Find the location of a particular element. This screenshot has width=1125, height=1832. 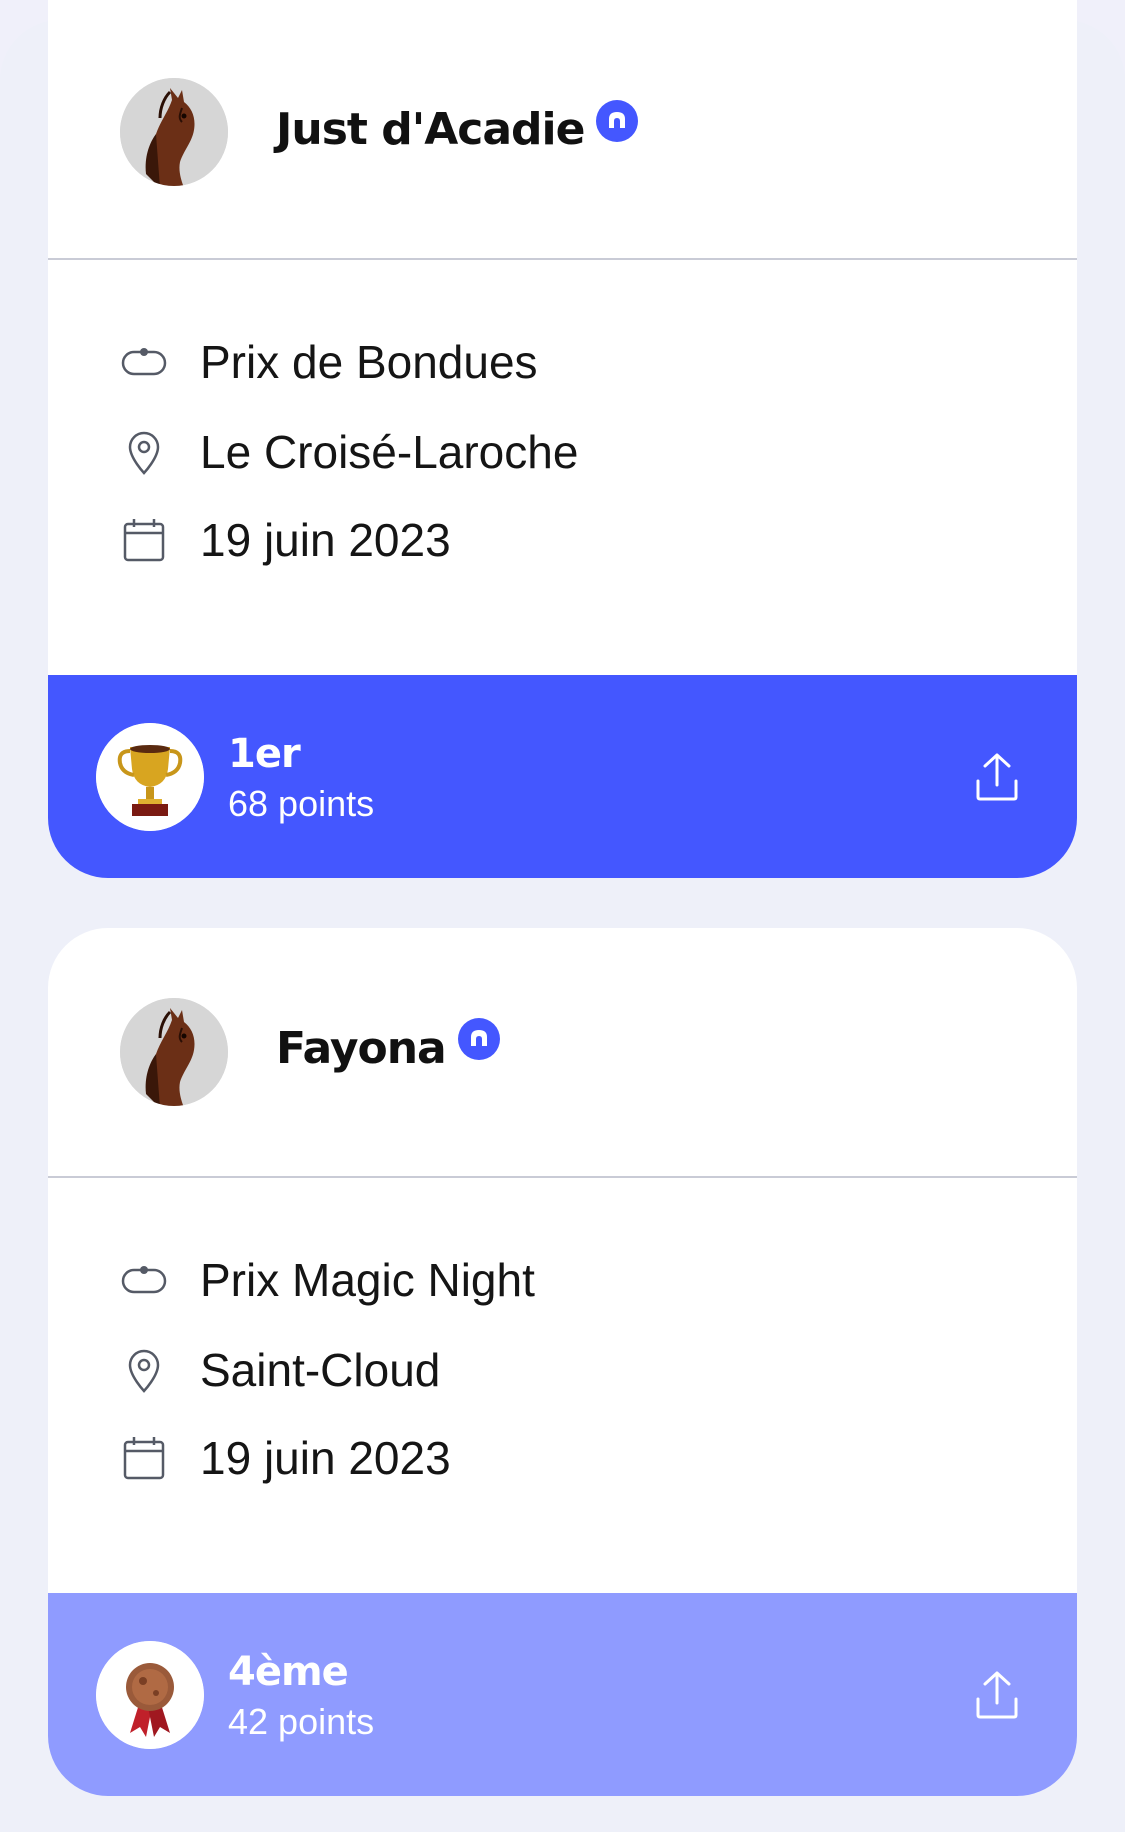

horse-name: Just d'Acadie is located at coordinates (430, 129).